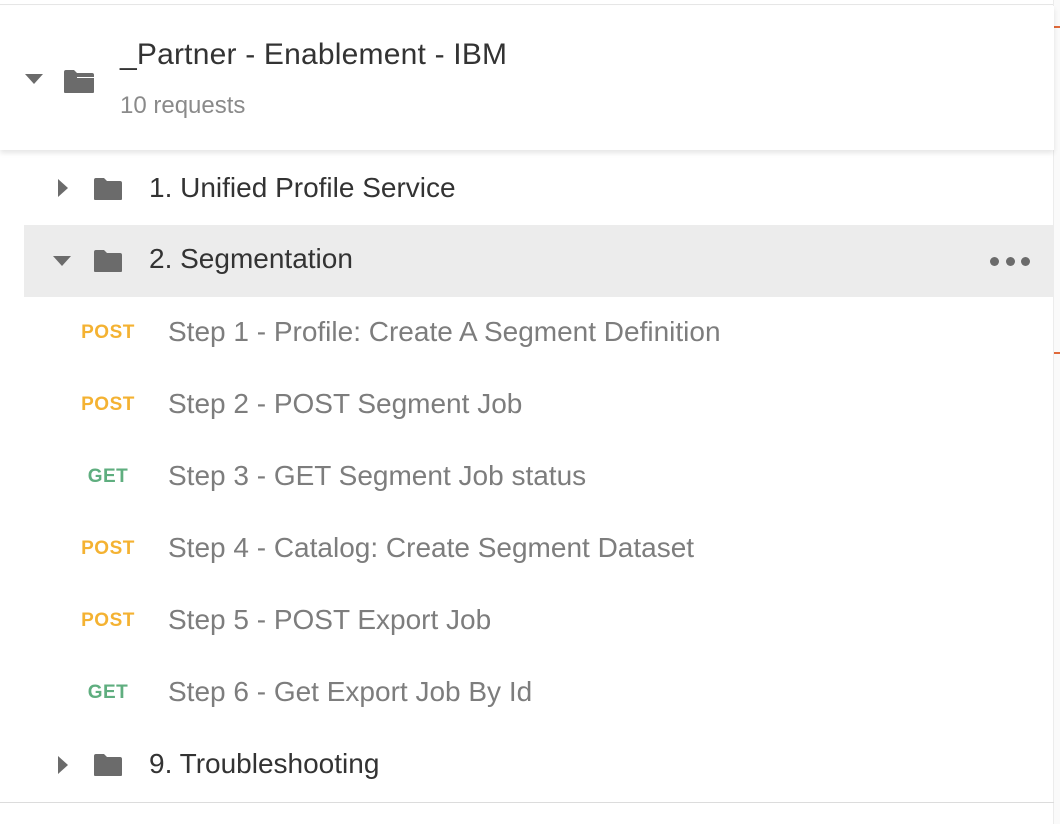 This screenshot has height=824, width=1060. I want to click on request-label: Step 4 - Catalog: Create Segment Dataset, so click(431, 547).